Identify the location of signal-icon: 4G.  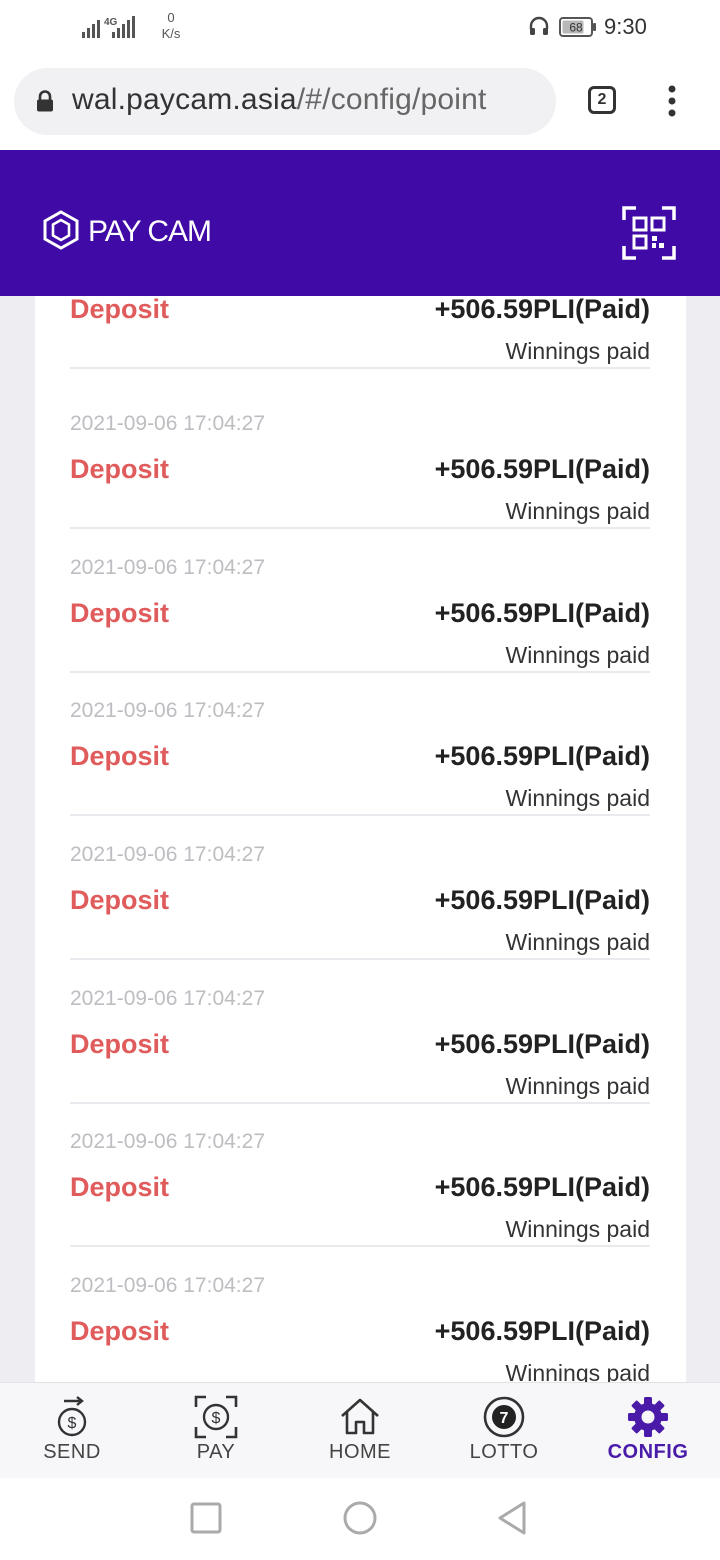
(108, 27).